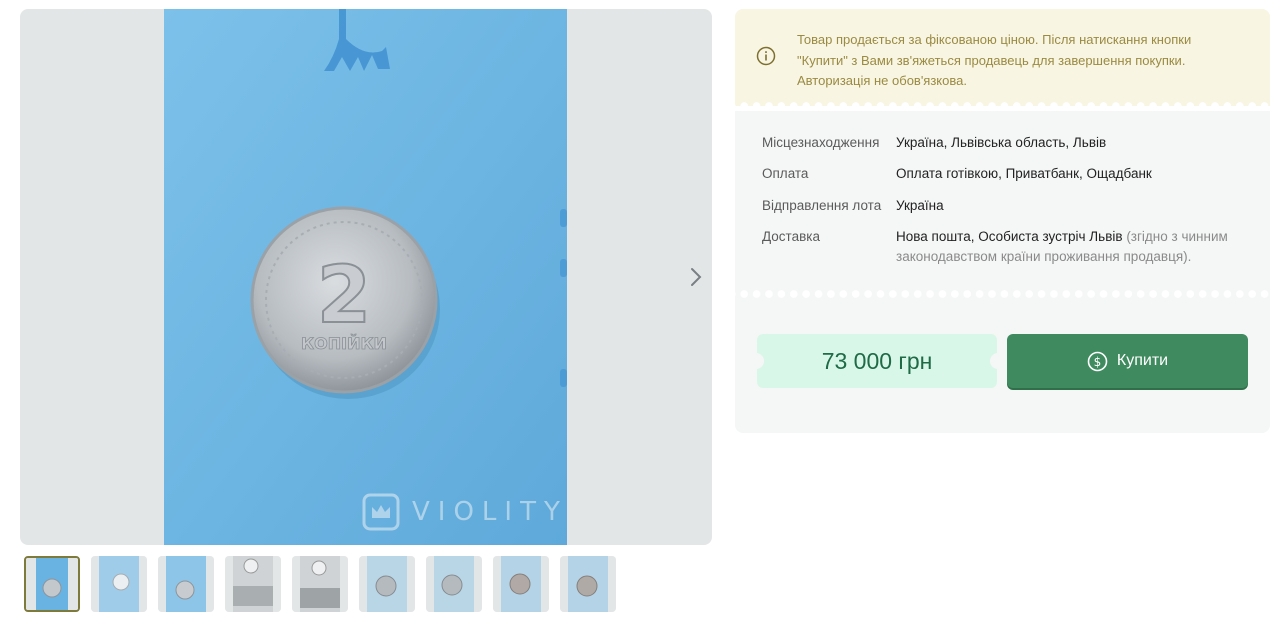  I want to click on buy-button-label: Купити, so click(1142, 360).